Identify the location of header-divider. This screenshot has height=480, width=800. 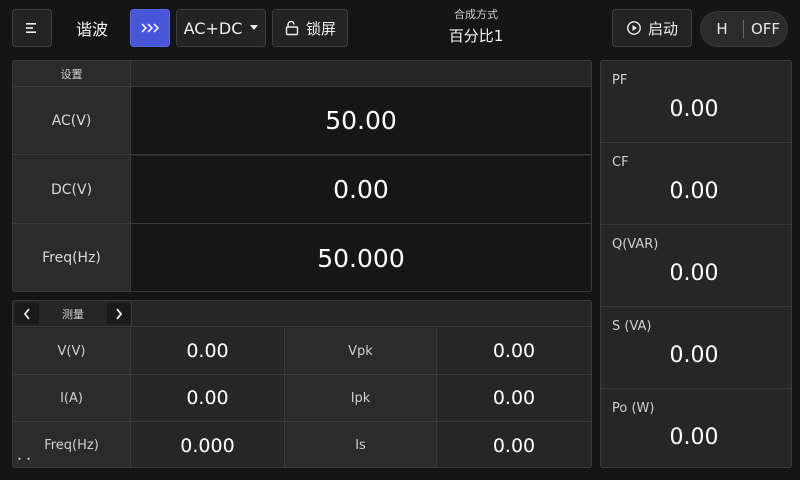
(131, 314).